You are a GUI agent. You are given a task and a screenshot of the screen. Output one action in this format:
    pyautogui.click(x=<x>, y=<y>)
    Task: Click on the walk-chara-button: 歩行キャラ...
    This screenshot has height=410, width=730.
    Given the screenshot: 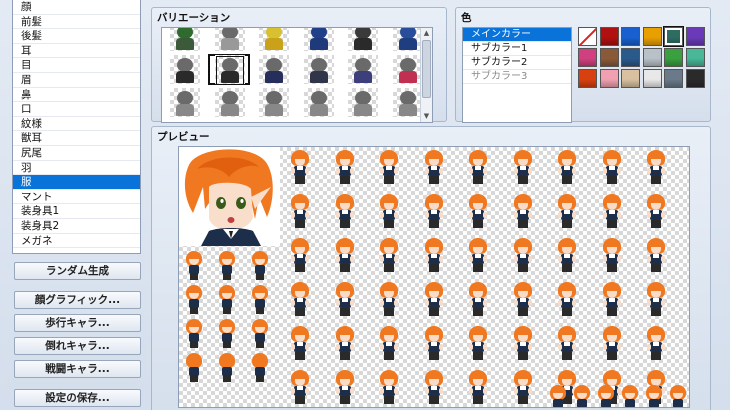 What is the action you would take?
    pyautogui.click(x=77, y=323)
    